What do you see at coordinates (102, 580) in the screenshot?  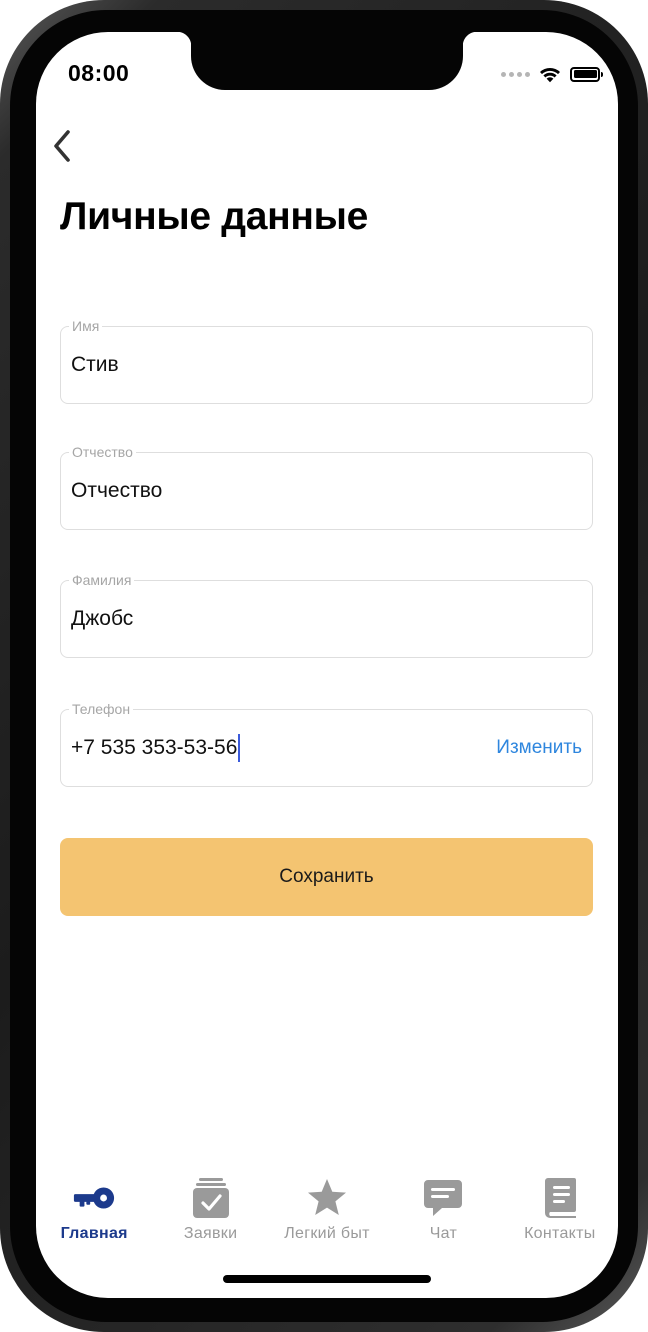 I see `last-name-label: Фамилия` at bounding box center [102, 580].